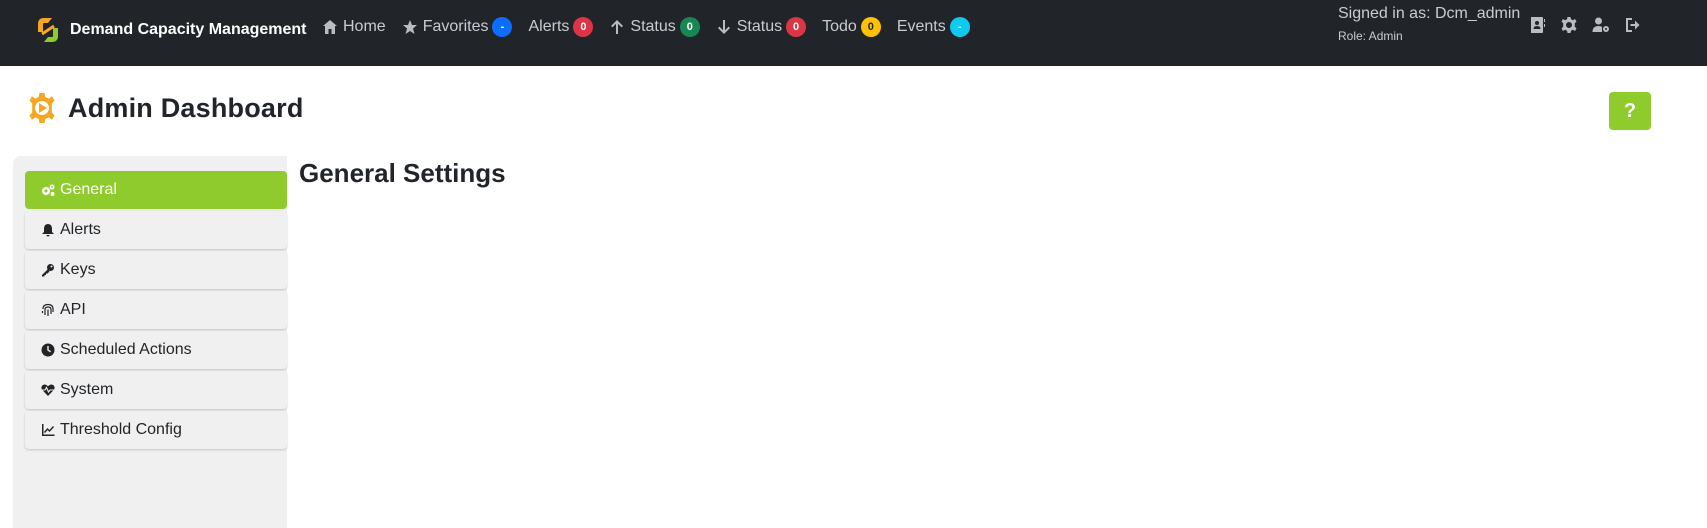  I want to click on sidebar-item-label: General, so click(88, 189).